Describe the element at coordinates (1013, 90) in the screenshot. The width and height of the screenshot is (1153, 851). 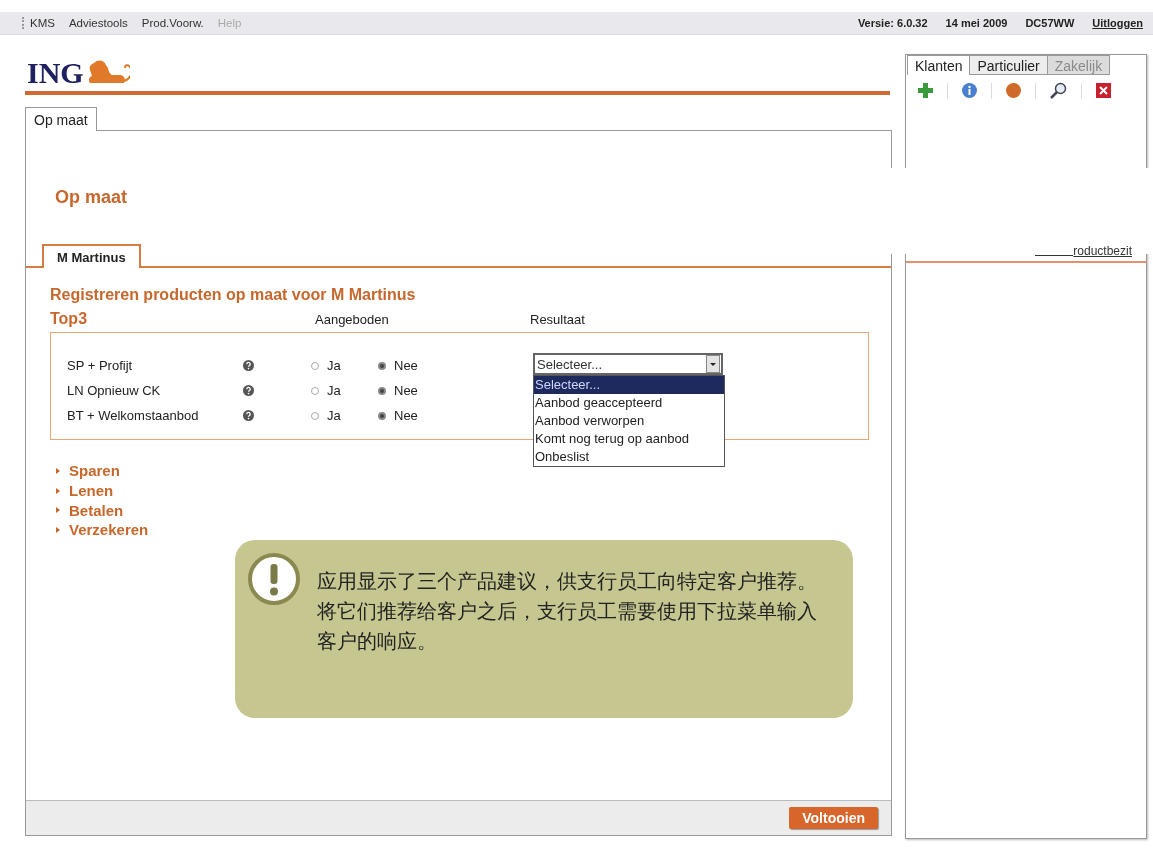
I see `dot-icon` at that location.